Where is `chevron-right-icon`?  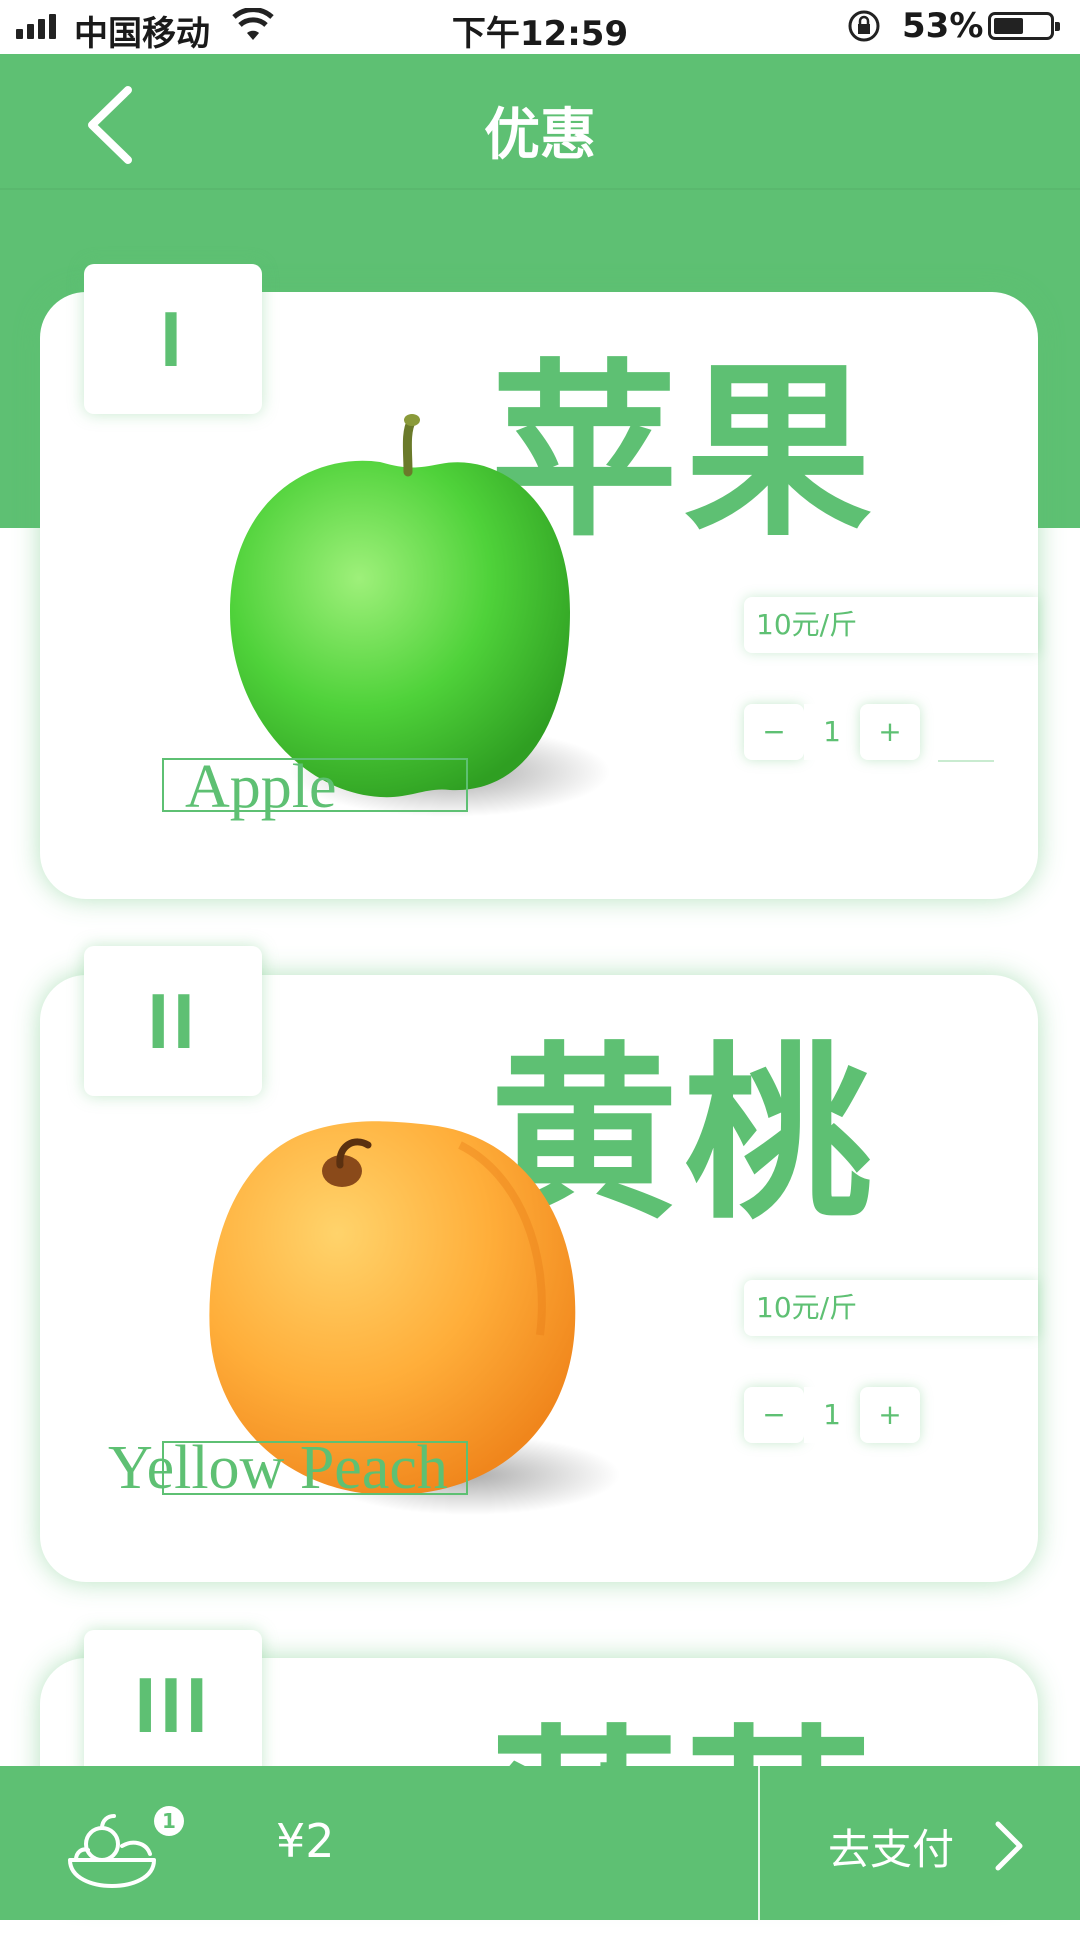
chevron-right-icon is located at coordinates (1009, 1846).